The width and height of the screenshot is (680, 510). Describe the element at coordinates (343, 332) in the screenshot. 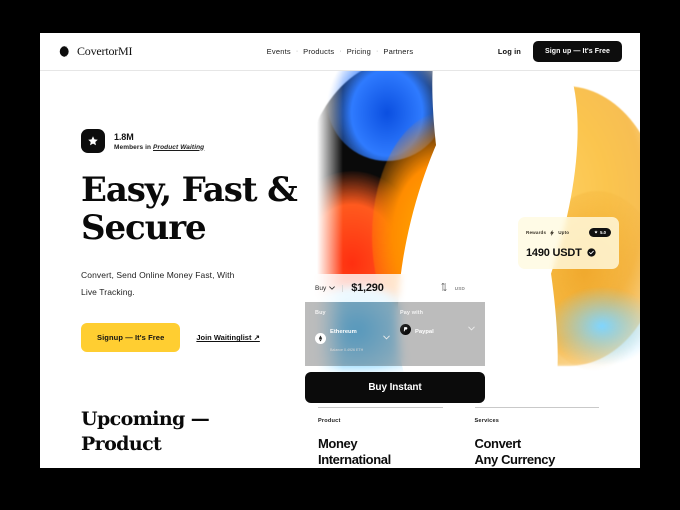

I see `buy-asset-value: Ethereum` at that location.